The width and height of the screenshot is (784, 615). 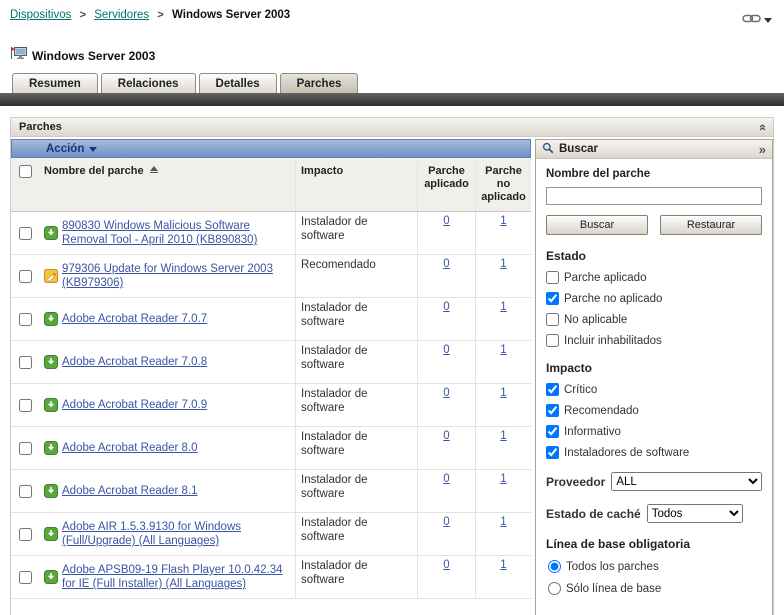 What do you see at coordinates (503, 186) in the screenshot?
I see `column-header-not-applied: Parche no aplicado` at bounding box center [503, 186].